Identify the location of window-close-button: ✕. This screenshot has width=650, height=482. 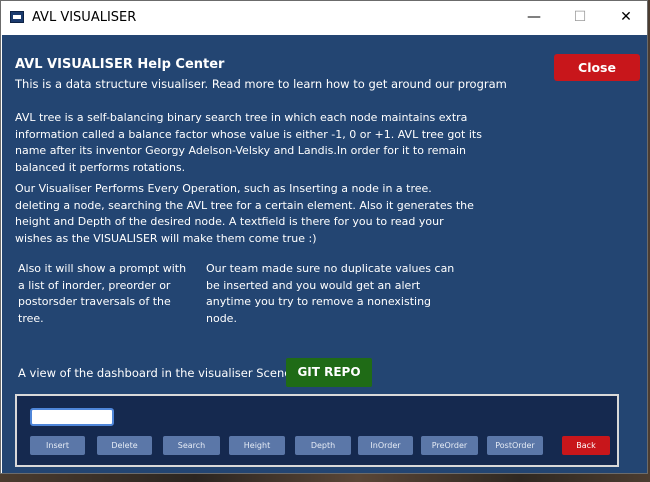
(626, 17).